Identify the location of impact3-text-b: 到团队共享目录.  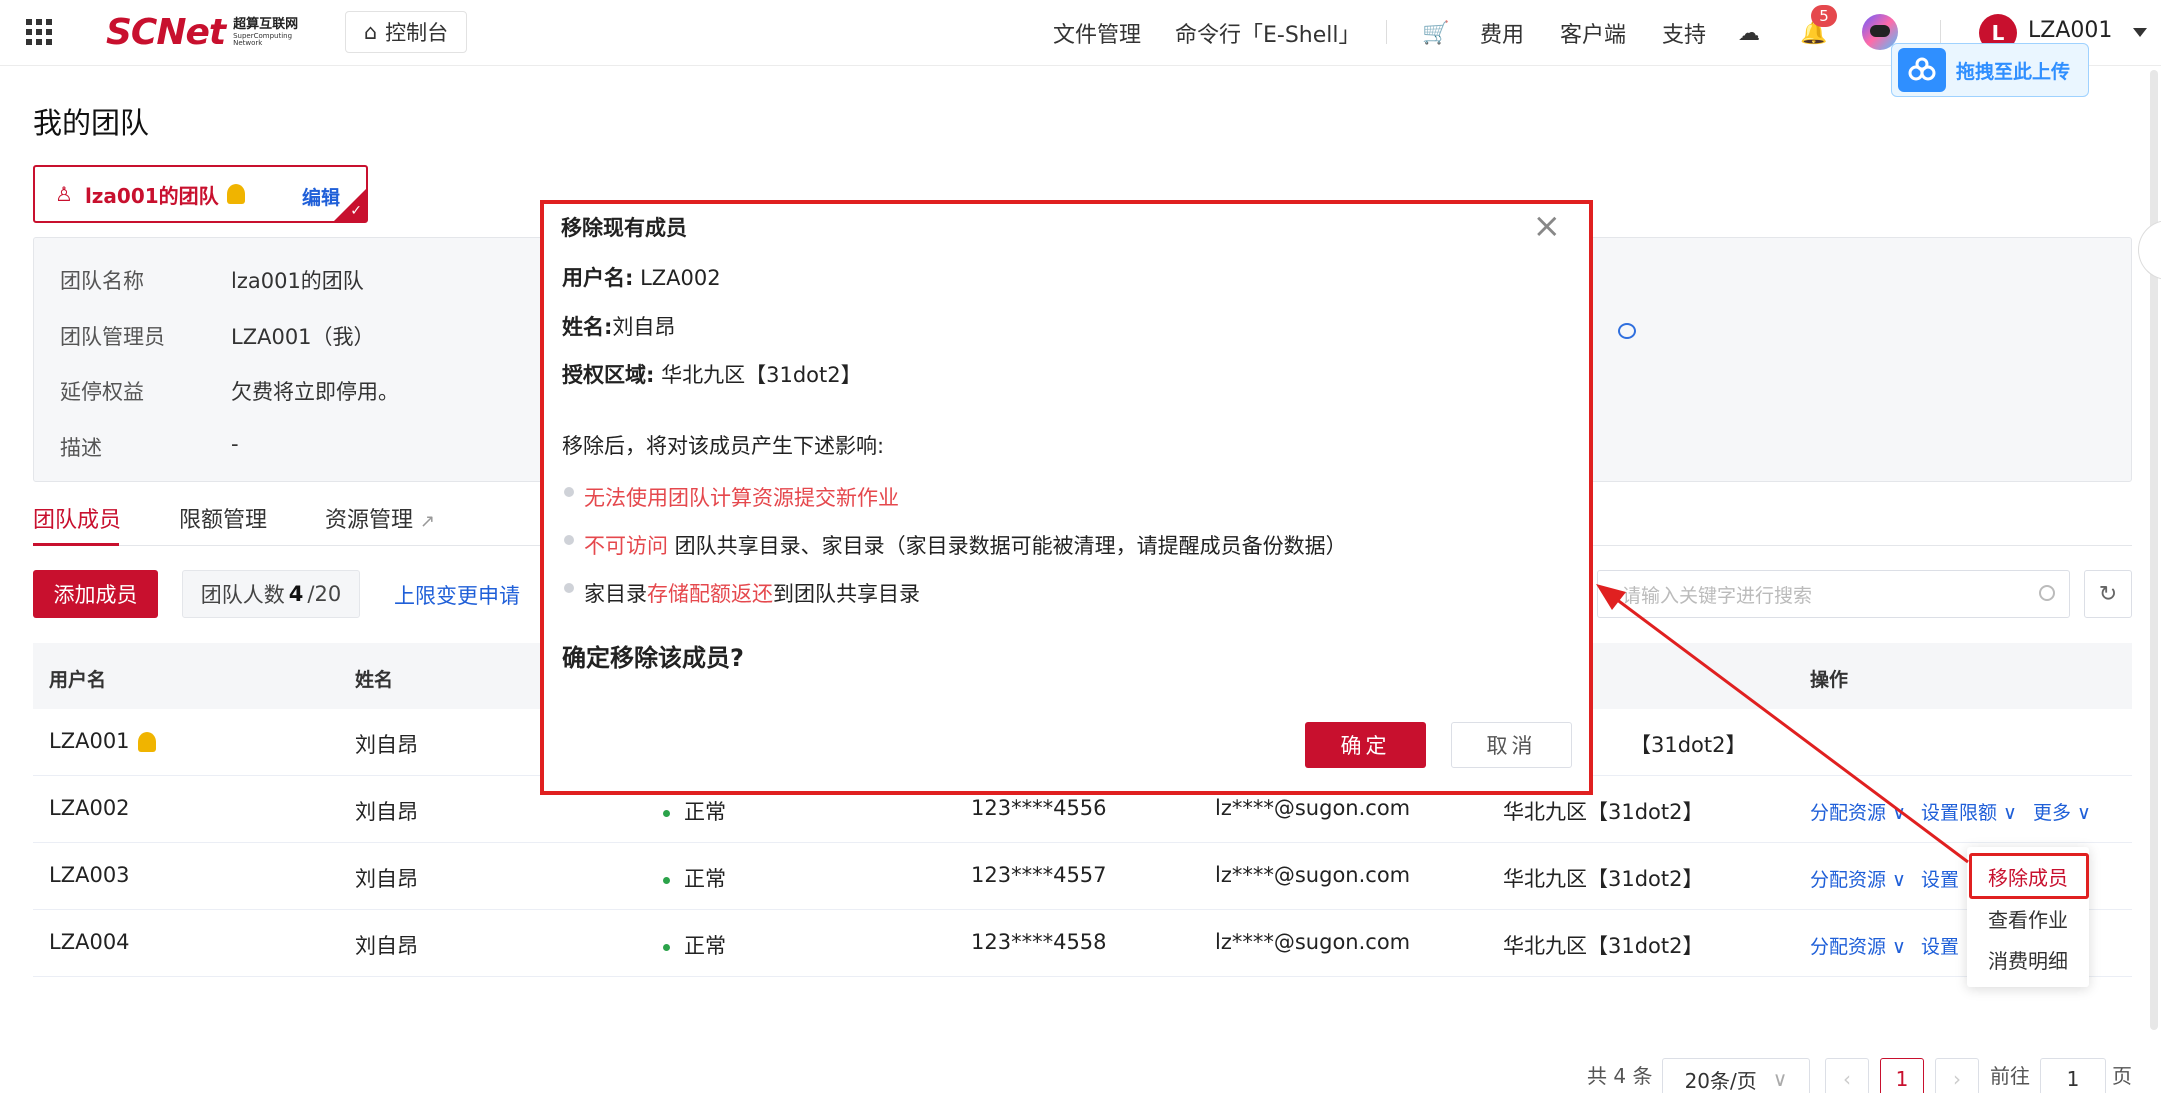
(846, 594).